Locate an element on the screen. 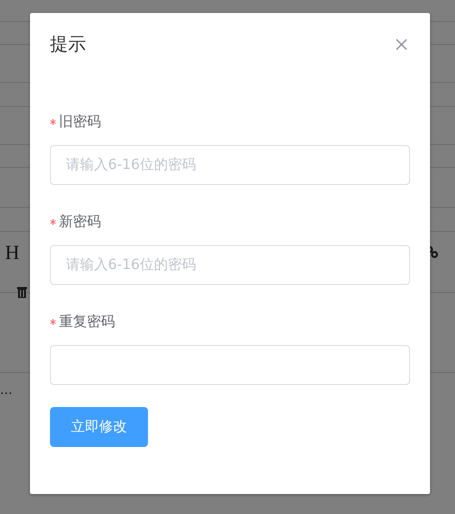 This screenshot has width=455, height=514. field-label: 重复密码 is located at coordinates (87, 322).